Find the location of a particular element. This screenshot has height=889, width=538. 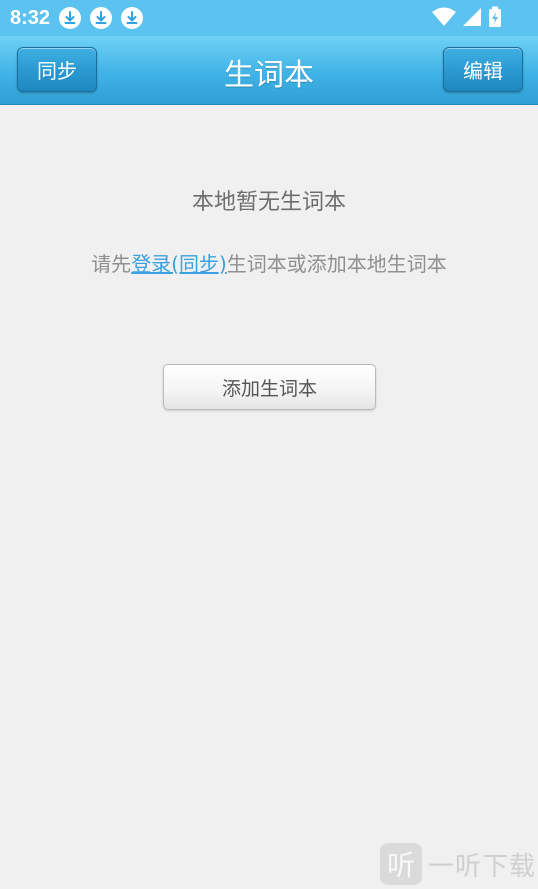

system-icons is located at coordinates (467, 17).